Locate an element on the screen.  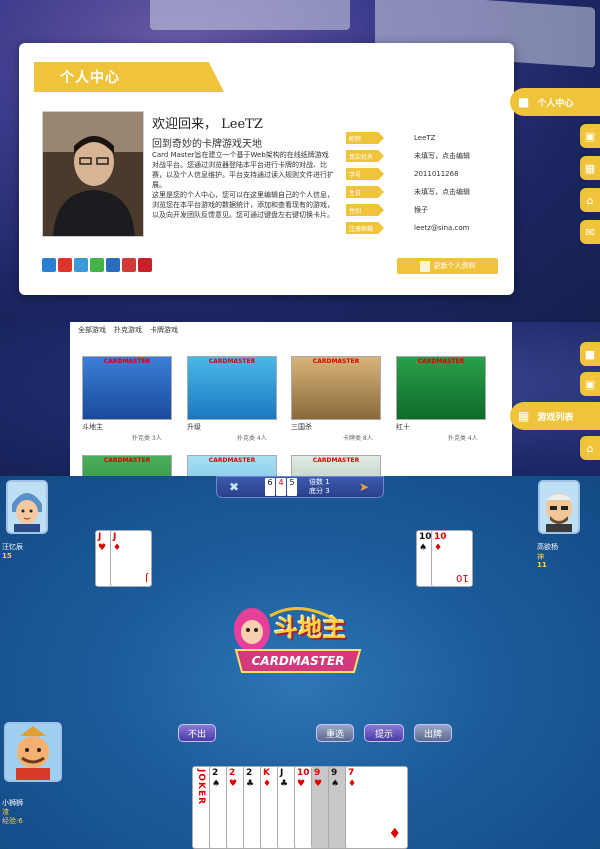
renren-icon is located at coordinates (113, 265).